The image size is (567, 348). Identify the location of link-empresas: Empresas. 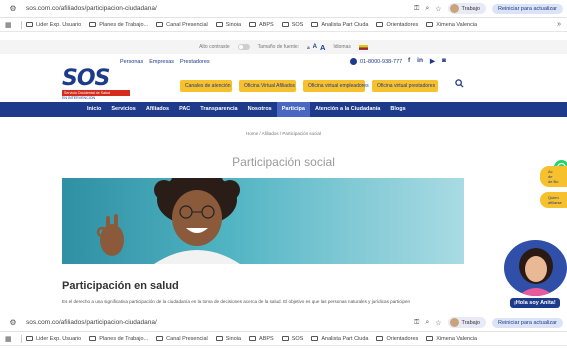
(161, 62).